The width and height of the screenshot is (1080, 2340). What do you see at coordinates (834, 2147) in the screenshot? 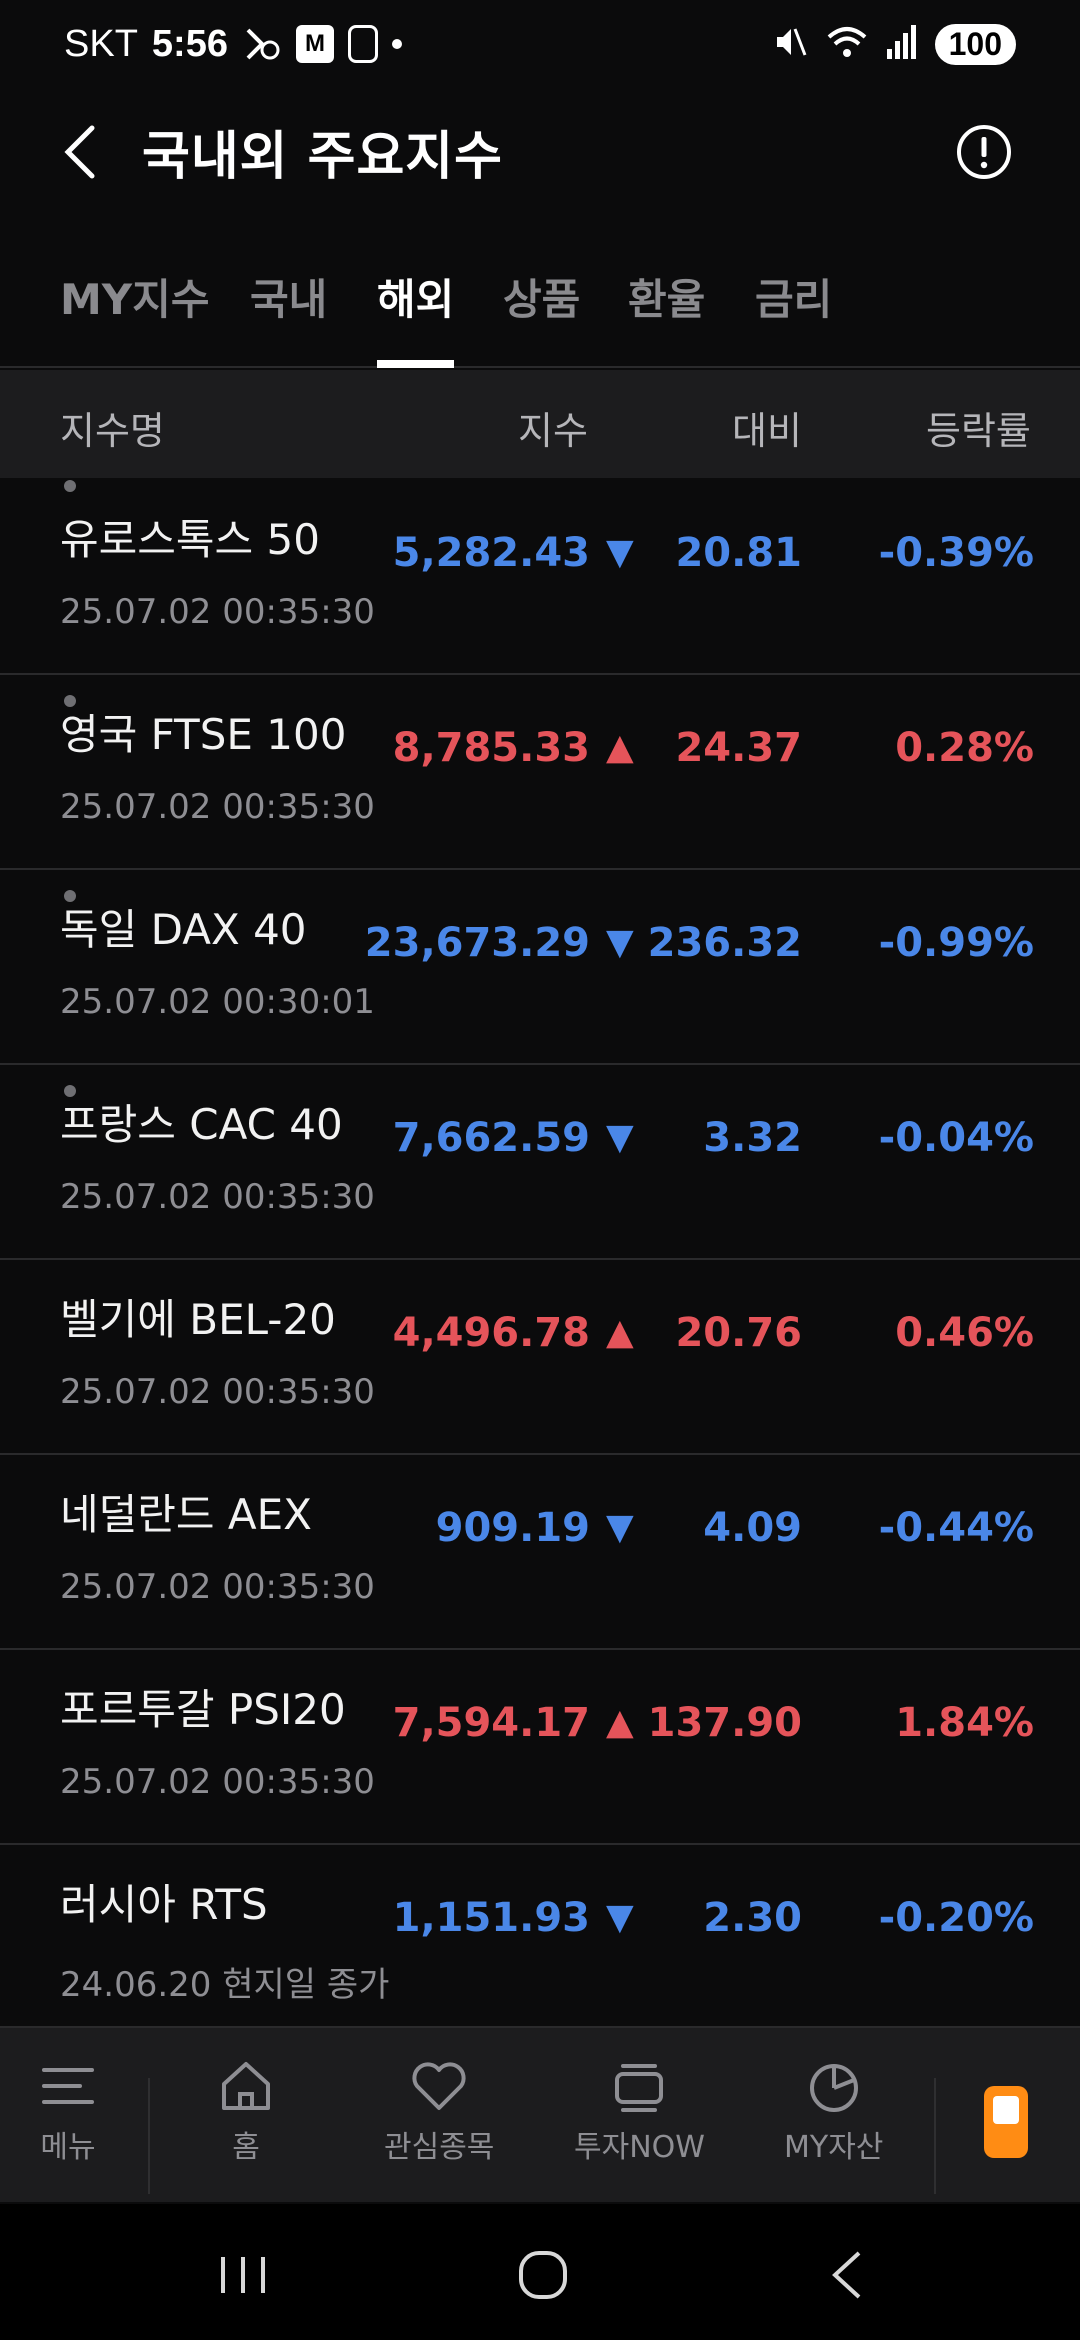
I see `nav-my-assets-label: MY자산` at bounding box center [834, 2147].